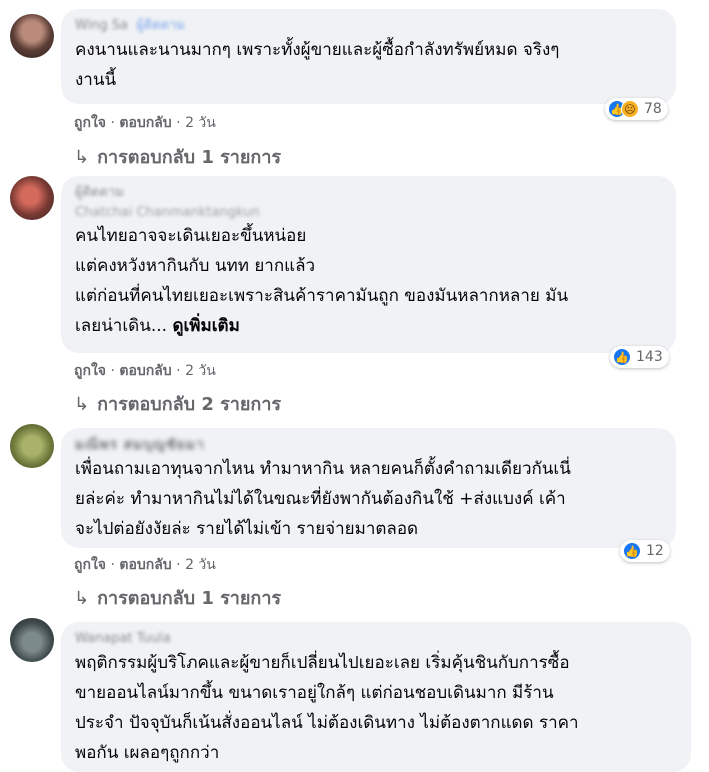 This screenshot has height=772, width=709. I want to click on author-name: มณีพร สมบุญชัยมา, so click(368, 445).